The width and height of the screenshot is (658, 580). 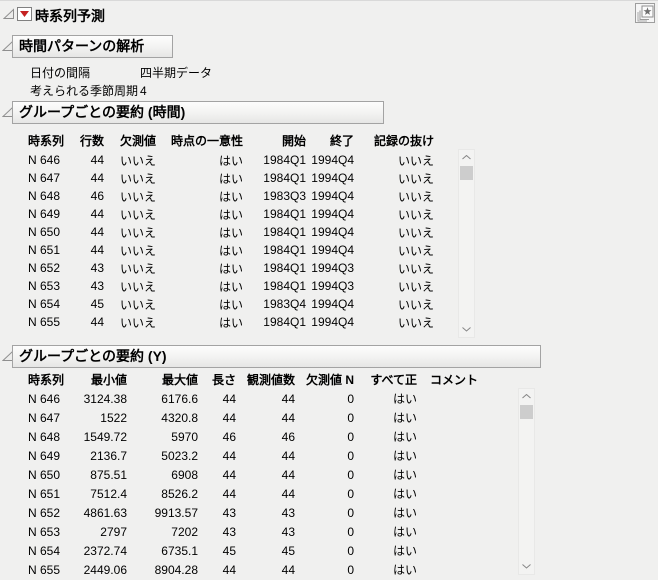 I want to click on cell: 5023.2, so click(x=179, y=455).